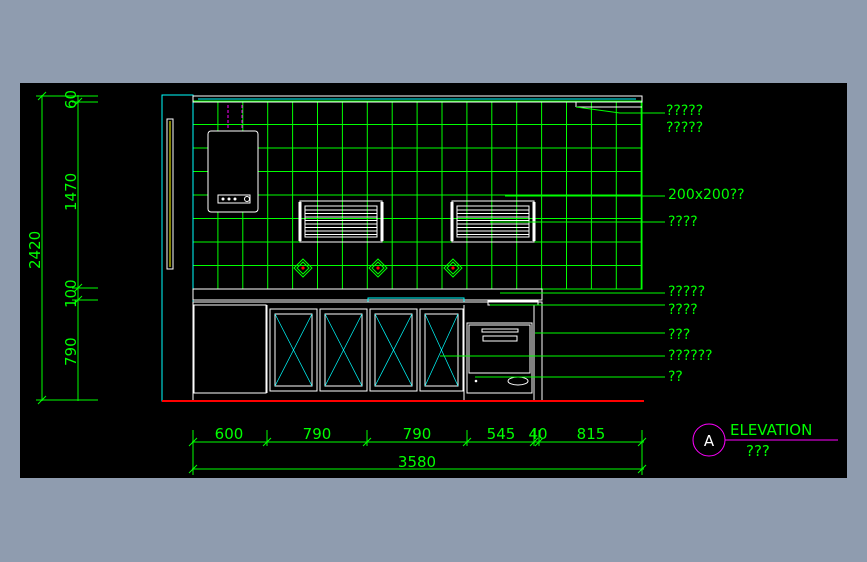 The image size is (867, 562). What do you see at coordinates (771, 430) in the screenshot?
I see `elevation-title: ELEVATION` at bounding box center [771, 430].